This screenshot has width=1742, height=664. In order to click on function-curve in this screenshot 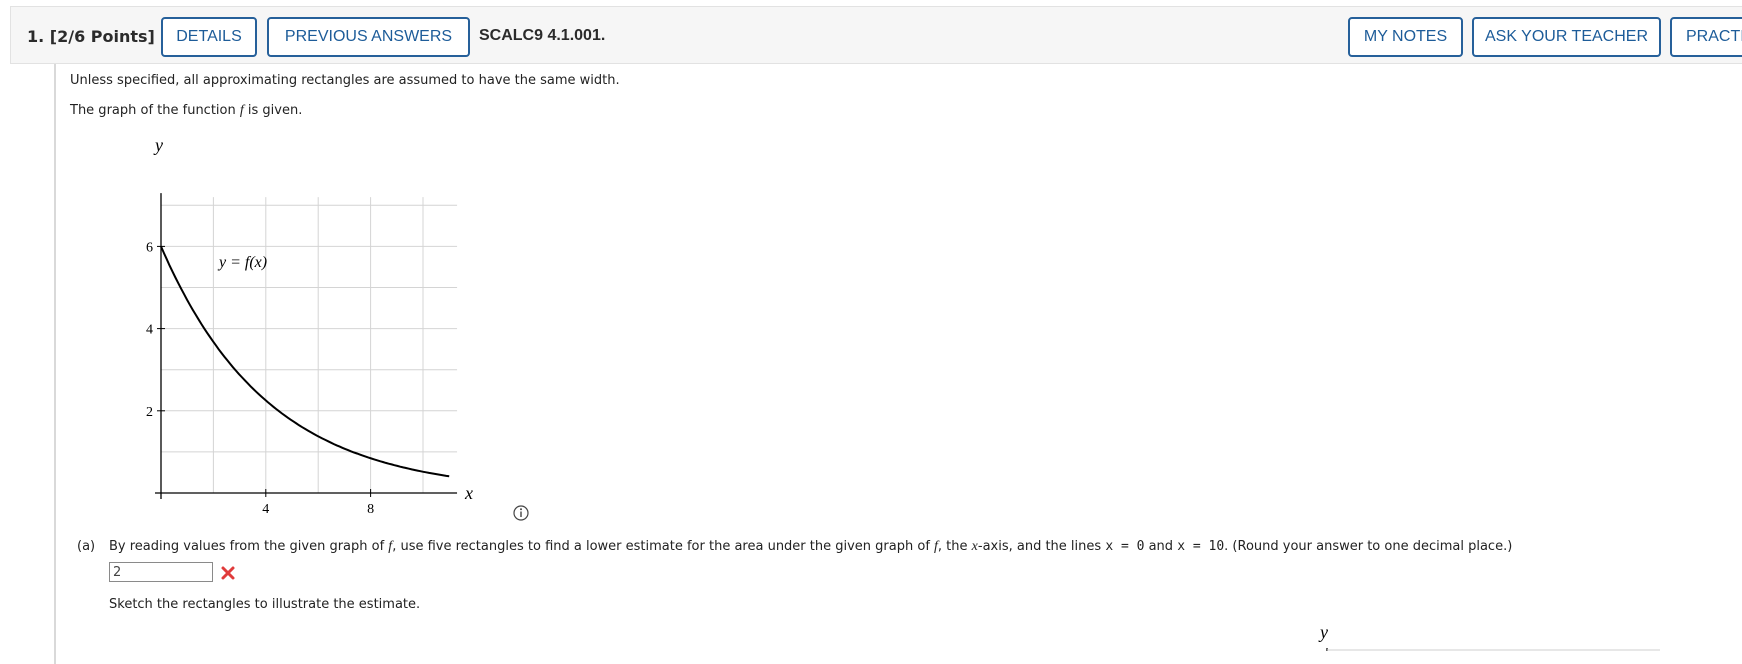, I will do `click(305, 361)`.